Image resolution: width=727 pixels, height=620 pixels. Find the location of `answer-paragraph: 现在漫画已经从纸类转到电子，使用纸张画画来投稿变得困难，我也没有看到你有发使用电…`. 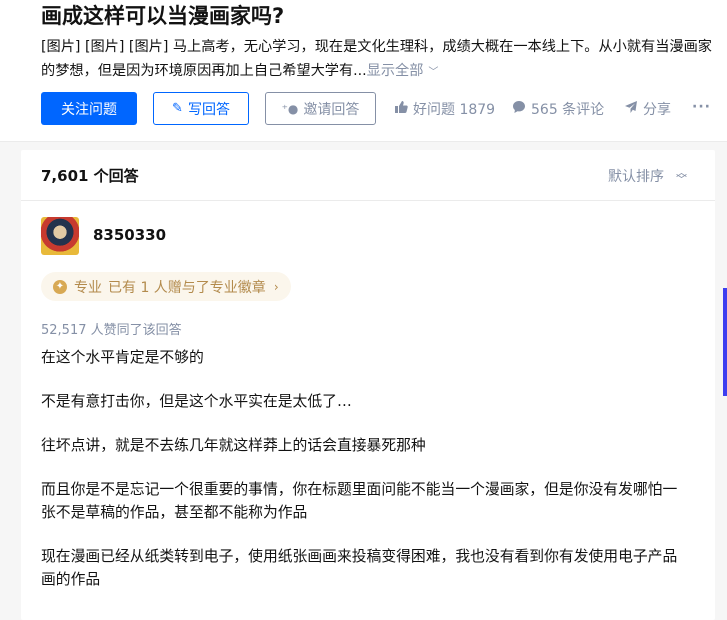

answer-paragraph: 现在漫画已经从纸类转到电子，使用纸张画画来投稿变得困难，我也没有看到你有发使用电… is located at coordinates (359, 568).